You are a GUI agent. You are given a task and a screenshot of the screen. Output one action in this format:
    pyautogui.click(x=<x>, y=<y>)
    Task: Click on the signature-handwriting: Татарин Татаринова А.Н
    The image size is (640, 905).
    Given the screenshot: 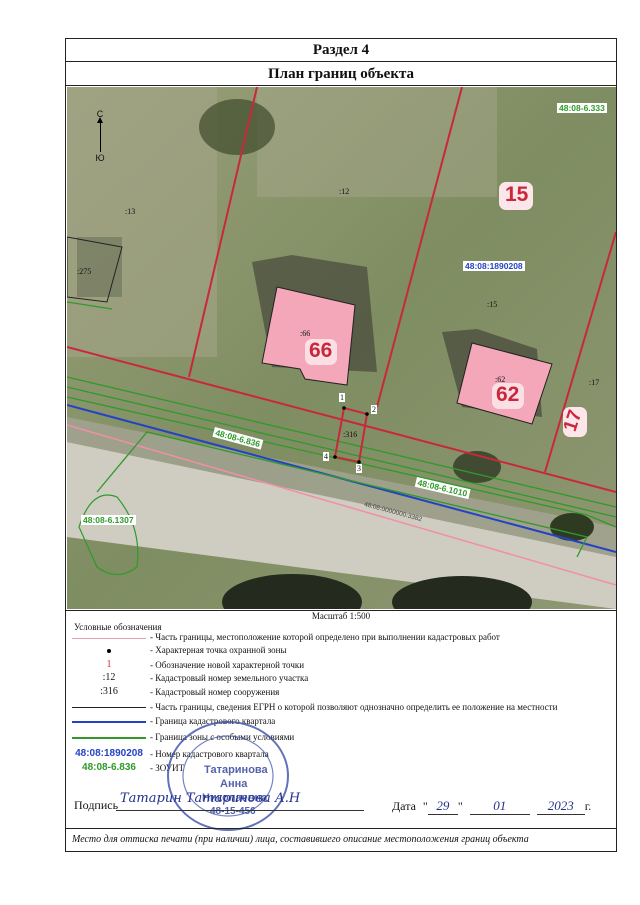 What is the action you would take?
    pyautogui.click(x=210, y=798)
    